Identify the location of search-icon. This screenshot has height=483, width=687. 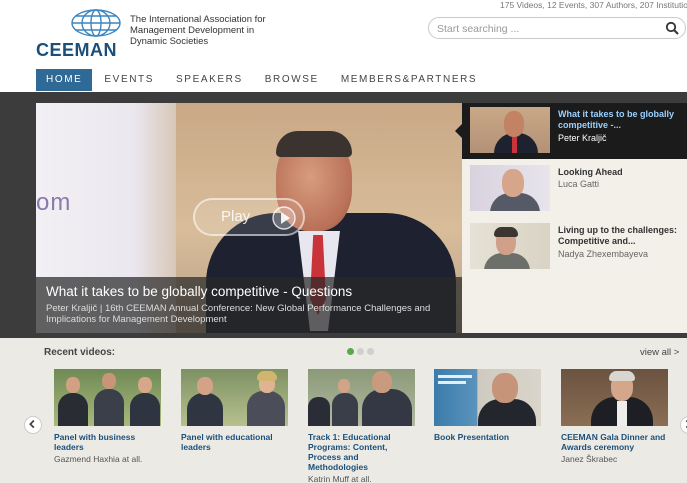
(672, 28).